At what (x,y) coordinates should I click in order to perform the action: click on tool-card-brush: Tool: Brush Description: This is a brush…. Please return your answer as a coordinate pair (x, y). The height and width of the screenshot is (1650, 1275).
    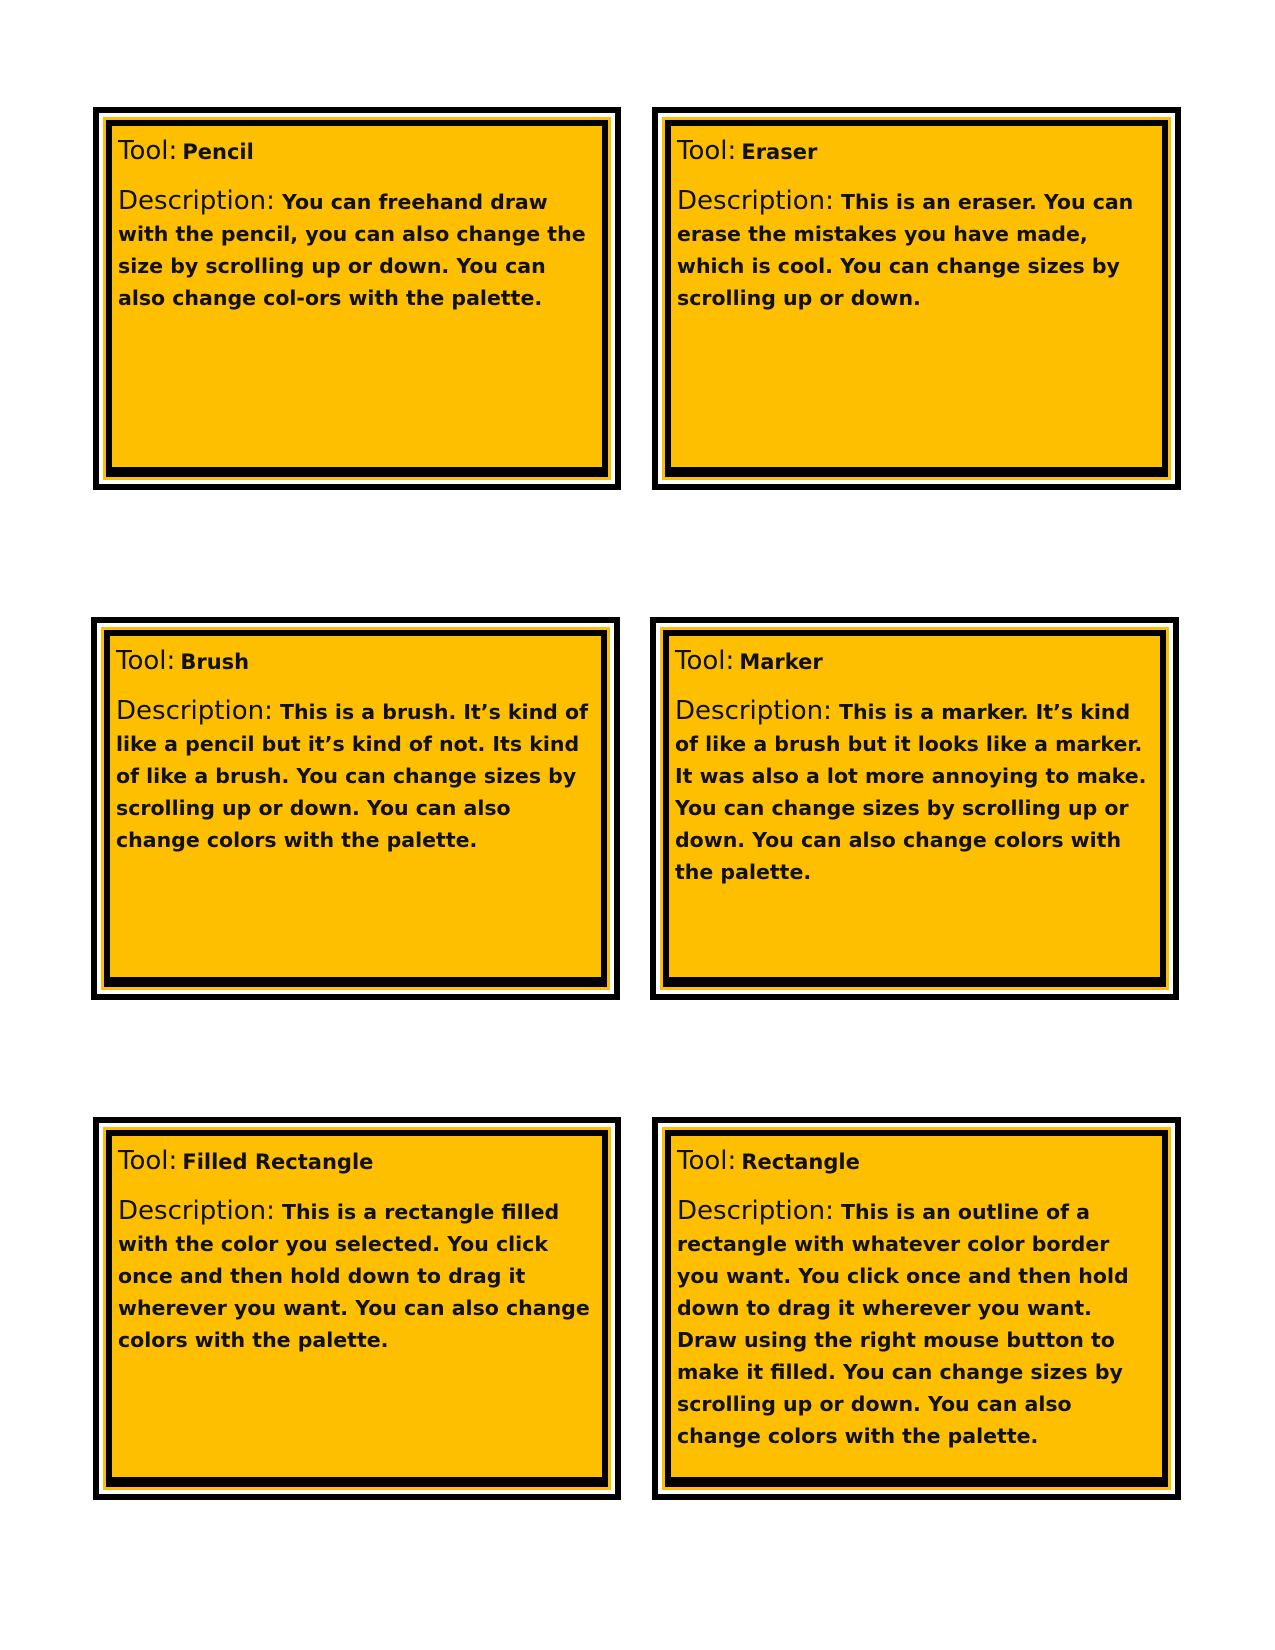
    Looking at the image, I should click on (355, 808).